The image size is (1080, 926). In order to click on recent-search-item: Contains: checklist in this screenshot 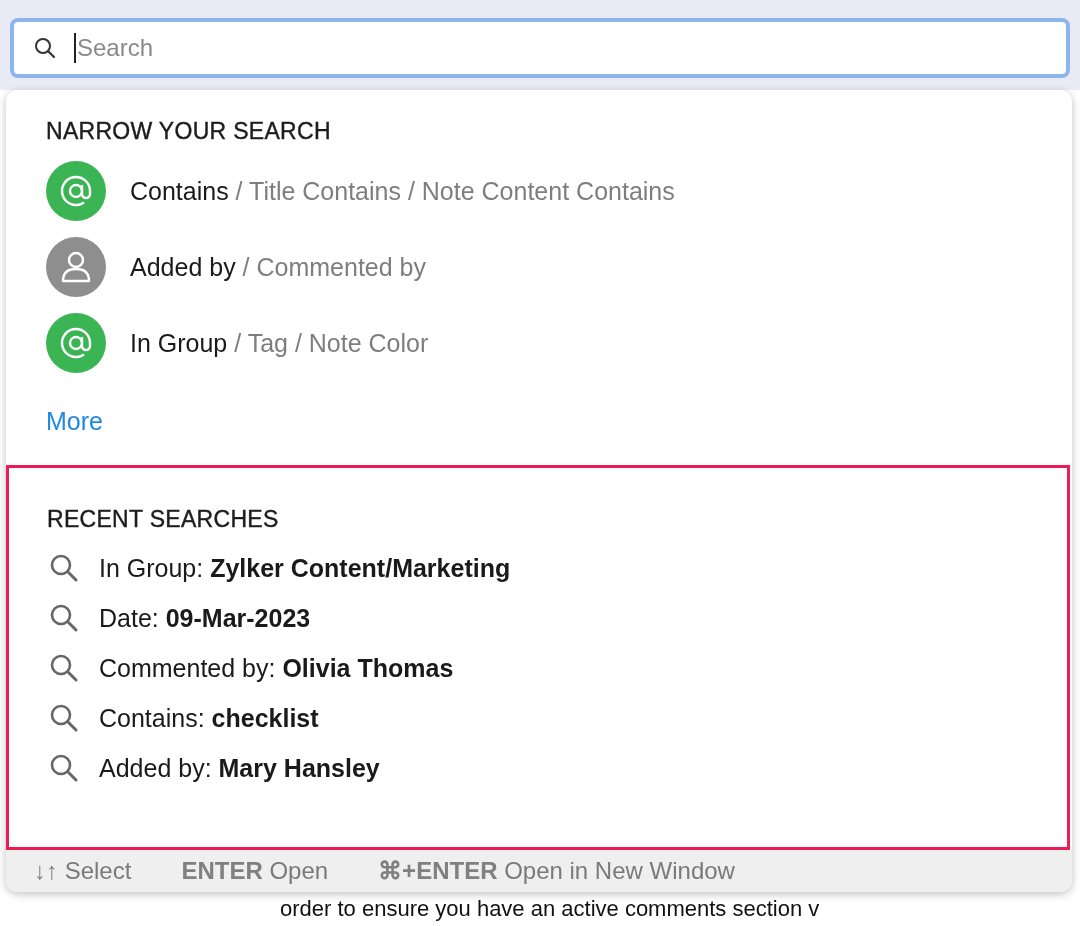, I will do `click(209, 718)`.